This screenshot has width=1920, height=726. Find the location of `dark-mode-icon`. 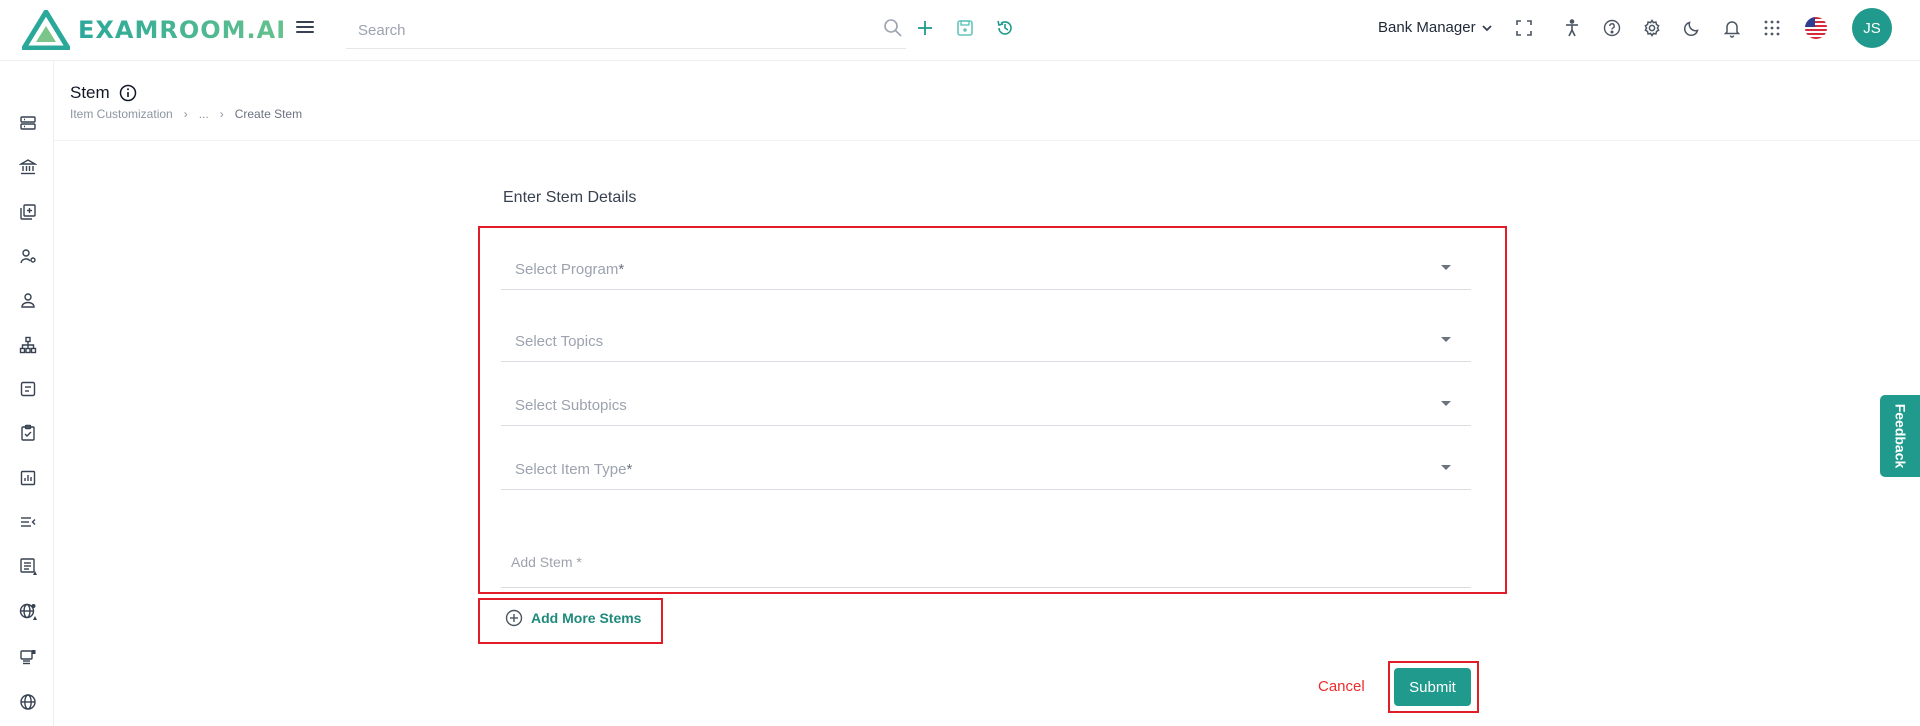

dark-mode-icon is located at coordinates (1692, 28).